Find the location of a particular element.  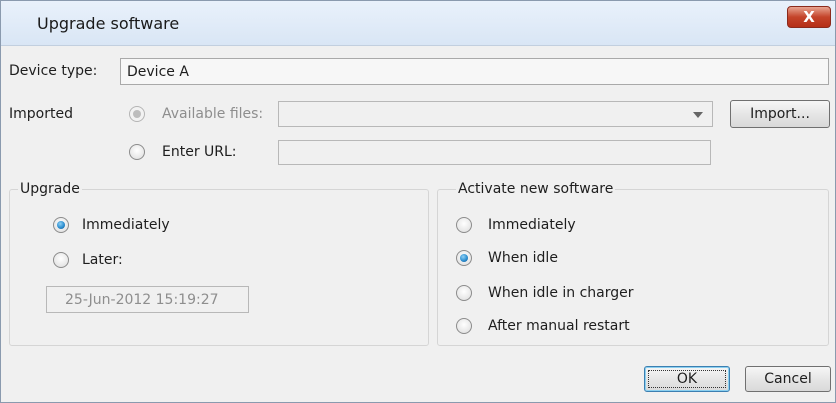

focus-rectangle is located at coordinates (687, 379).